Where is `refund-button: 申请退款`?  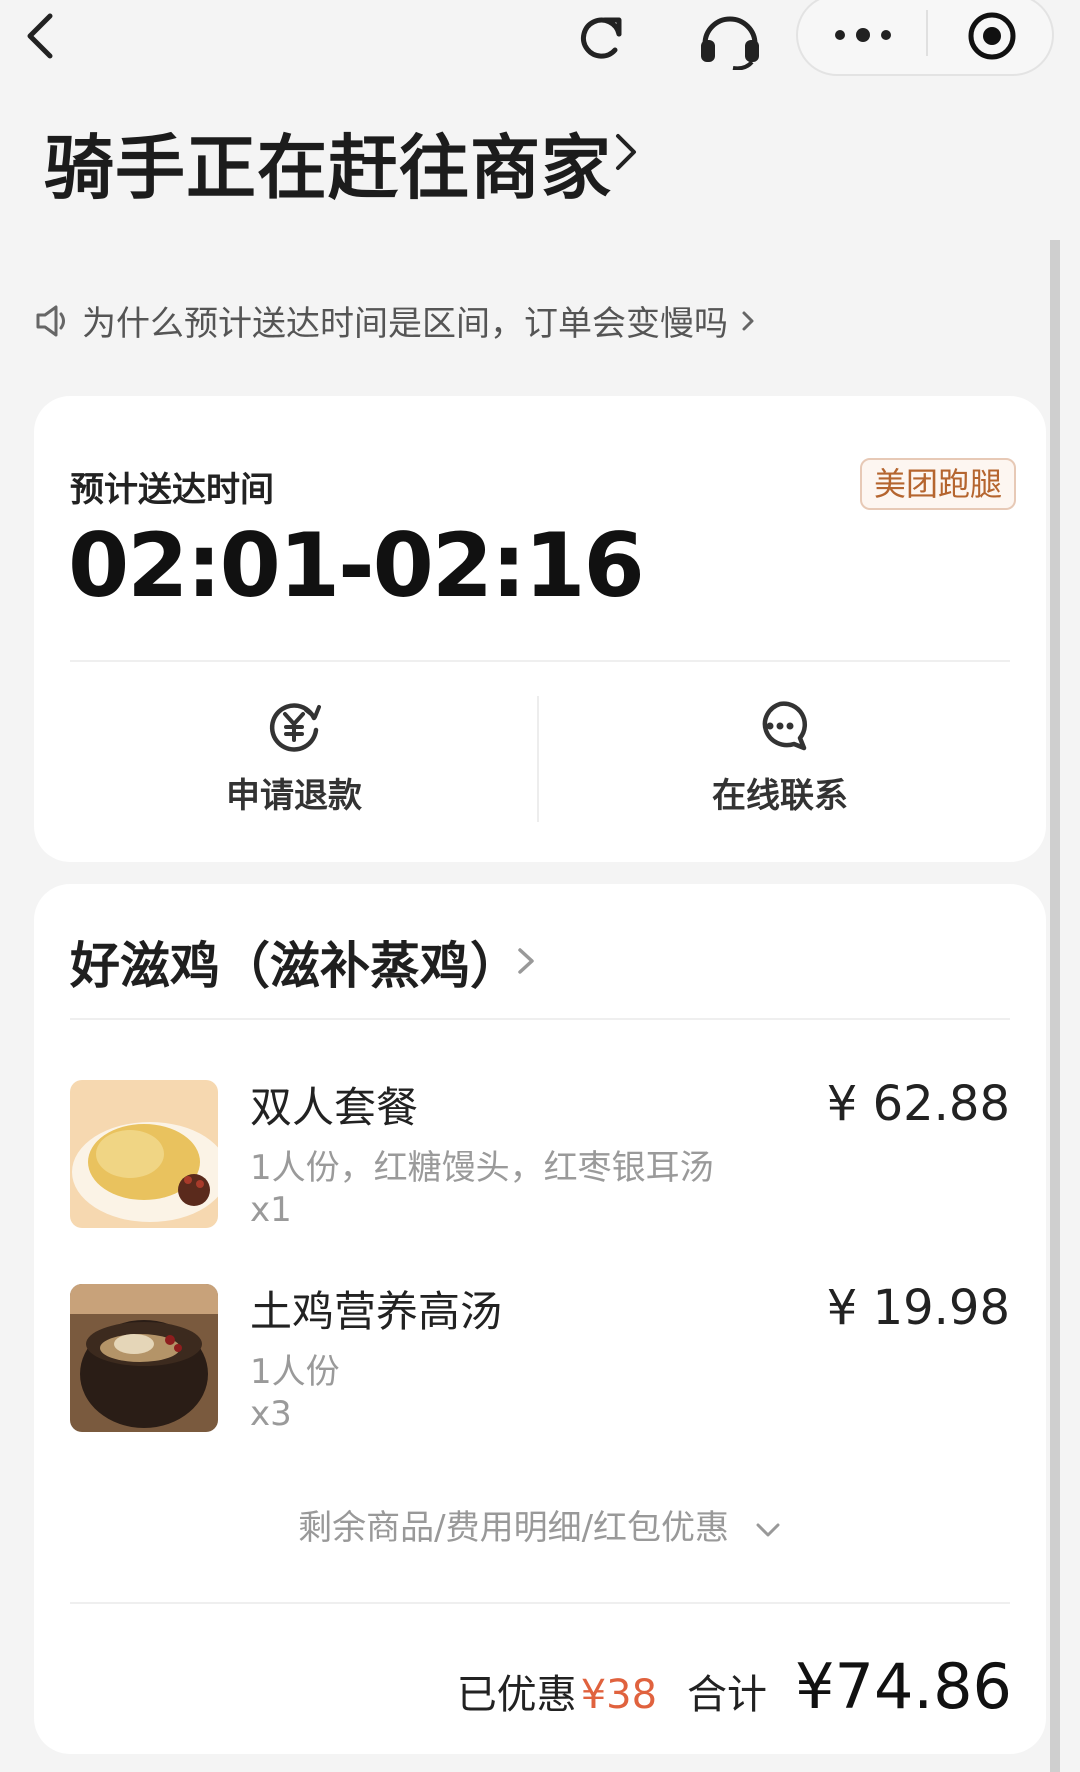
refund-button: 申请退款 is located at coordinates (294, 756).